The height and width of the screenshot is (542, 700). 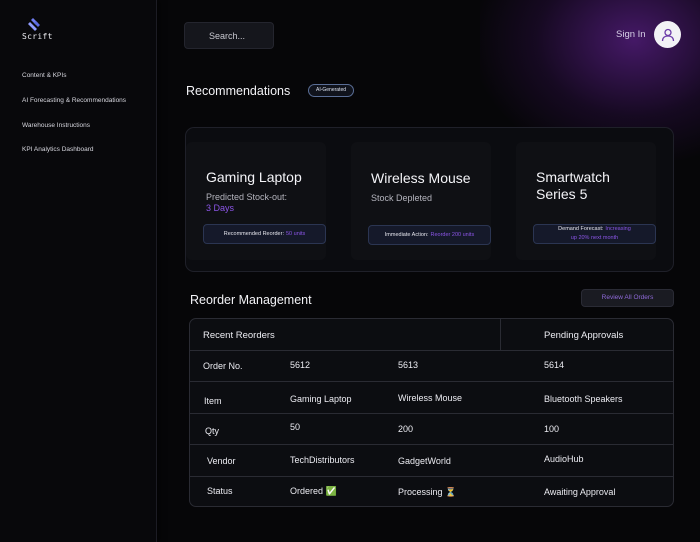 What do you see at coordinates (212, 431) in the screenshot?
I see `row-label: Qty` at bounding box center [212, 431].